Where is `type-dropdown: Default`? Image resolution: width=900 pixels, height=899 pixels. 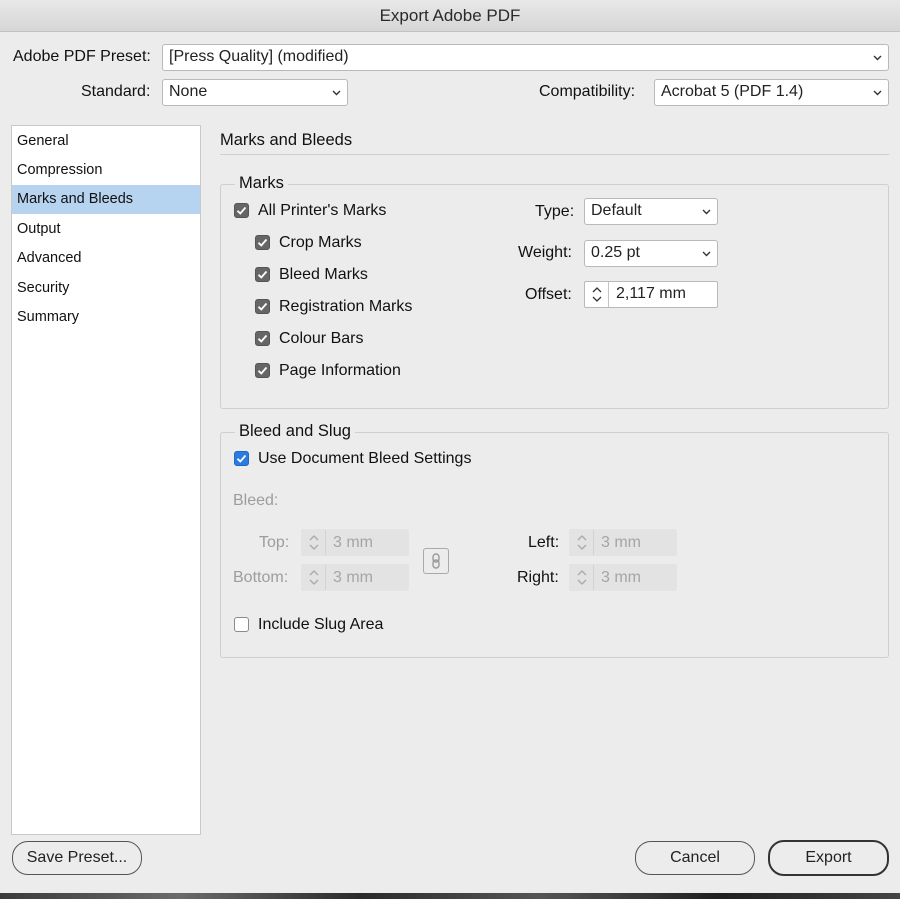
type-dropdown: Default is located at coordinates (651, 211).